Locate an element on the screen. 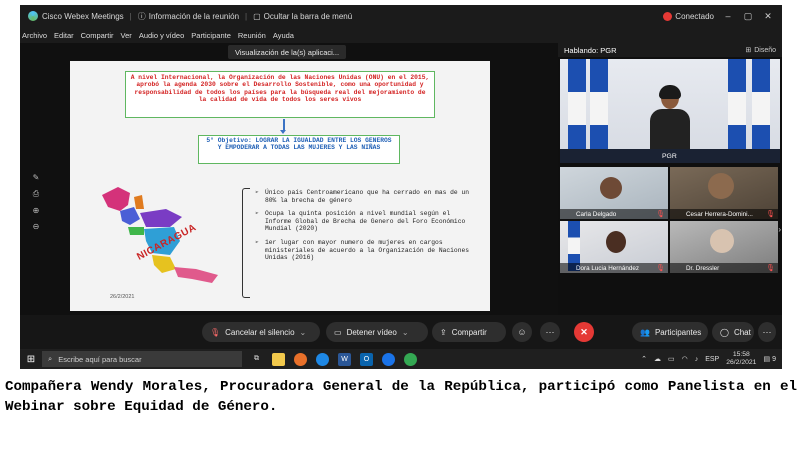 The height and width of the screenshot is (455, 800). webex-taskbar-icon is located at coordinates (388, 359).